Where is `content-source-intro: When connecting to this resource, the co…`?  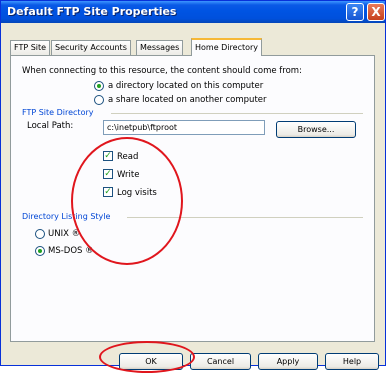
content-source-intro: When connecting to this resource, the co… is located at coordinates (162, 71).